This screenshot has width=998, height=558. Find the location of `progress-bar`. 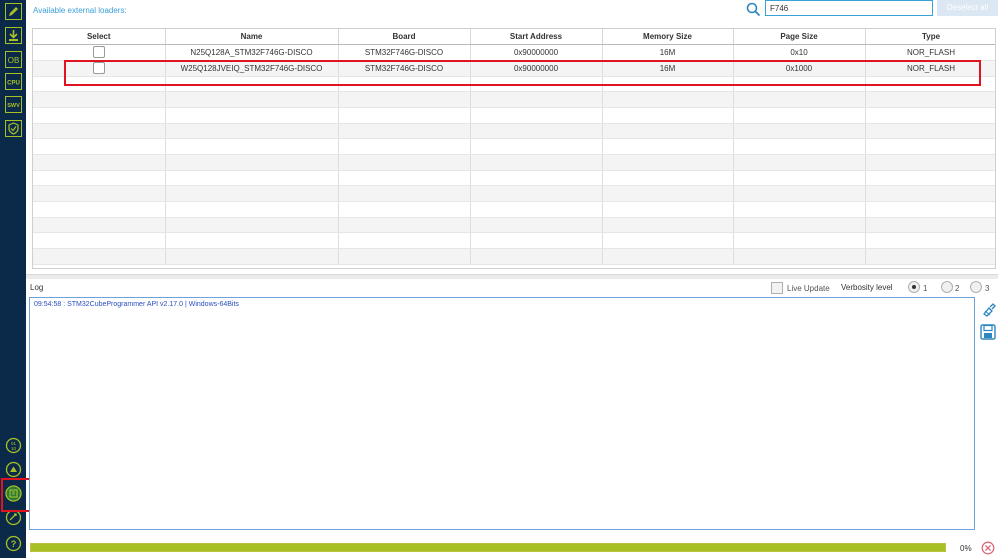

progress-bar is located at coordinates (488, 547).